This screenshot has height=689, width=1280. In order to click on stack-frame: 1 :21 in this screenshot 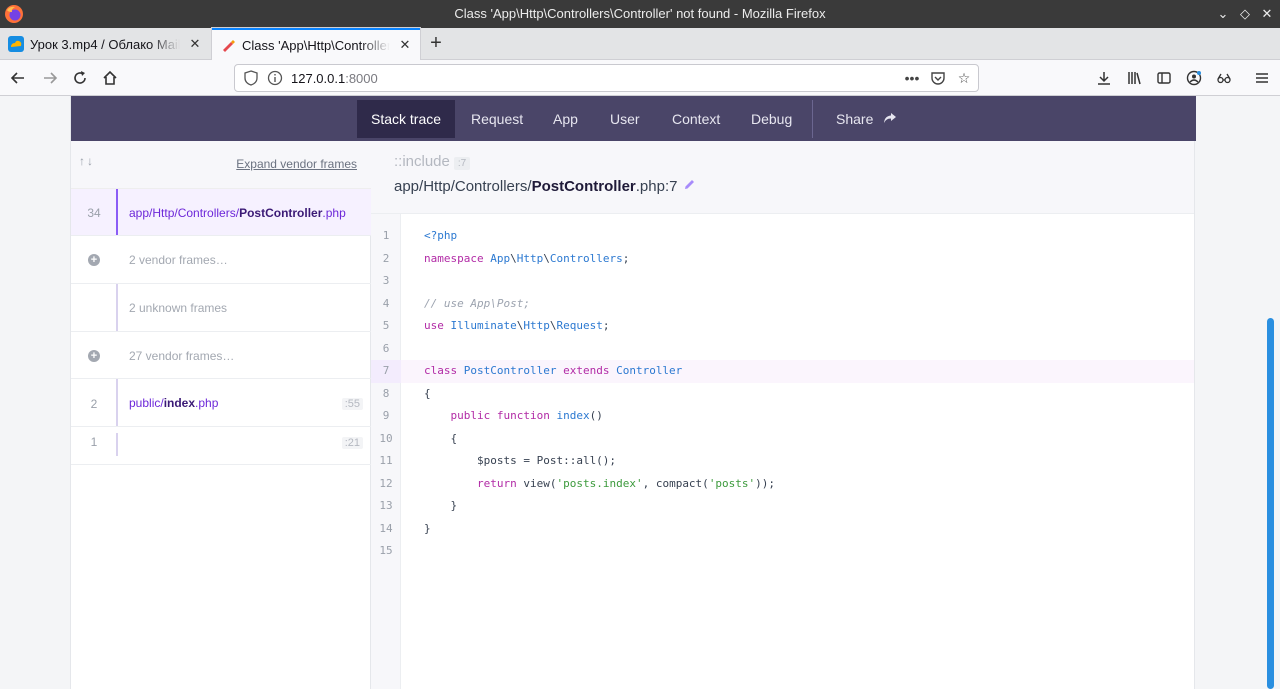, I will do `click(221, 446)`.